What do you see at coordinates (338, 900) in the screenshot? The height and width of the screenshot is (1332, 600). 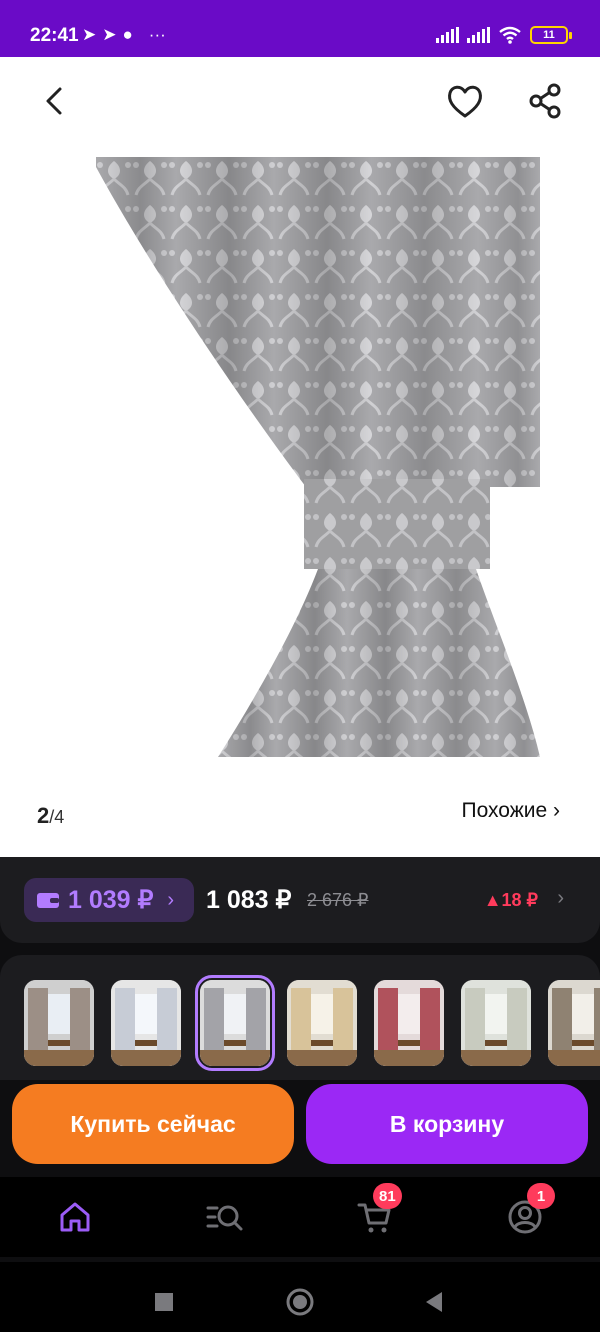 I see `old-price: 2 676 ₽` at bounding box center [338, 900].